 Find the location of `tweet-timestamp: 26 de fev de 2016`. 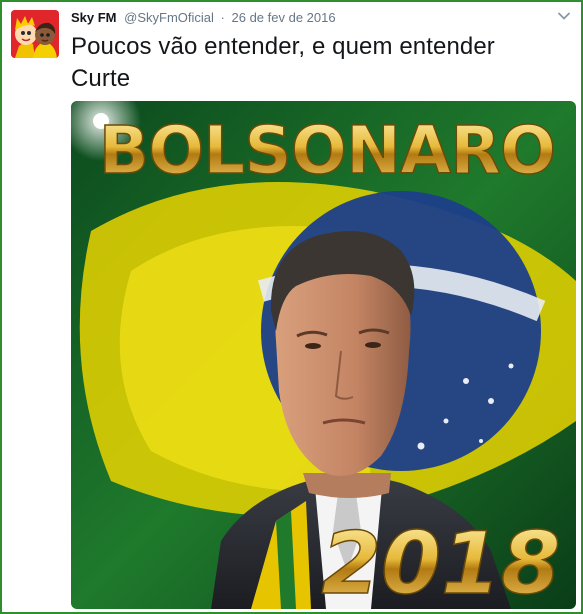

tweet-timestamp: 26 de fev de 2016 is located at coordinates (284, 17).